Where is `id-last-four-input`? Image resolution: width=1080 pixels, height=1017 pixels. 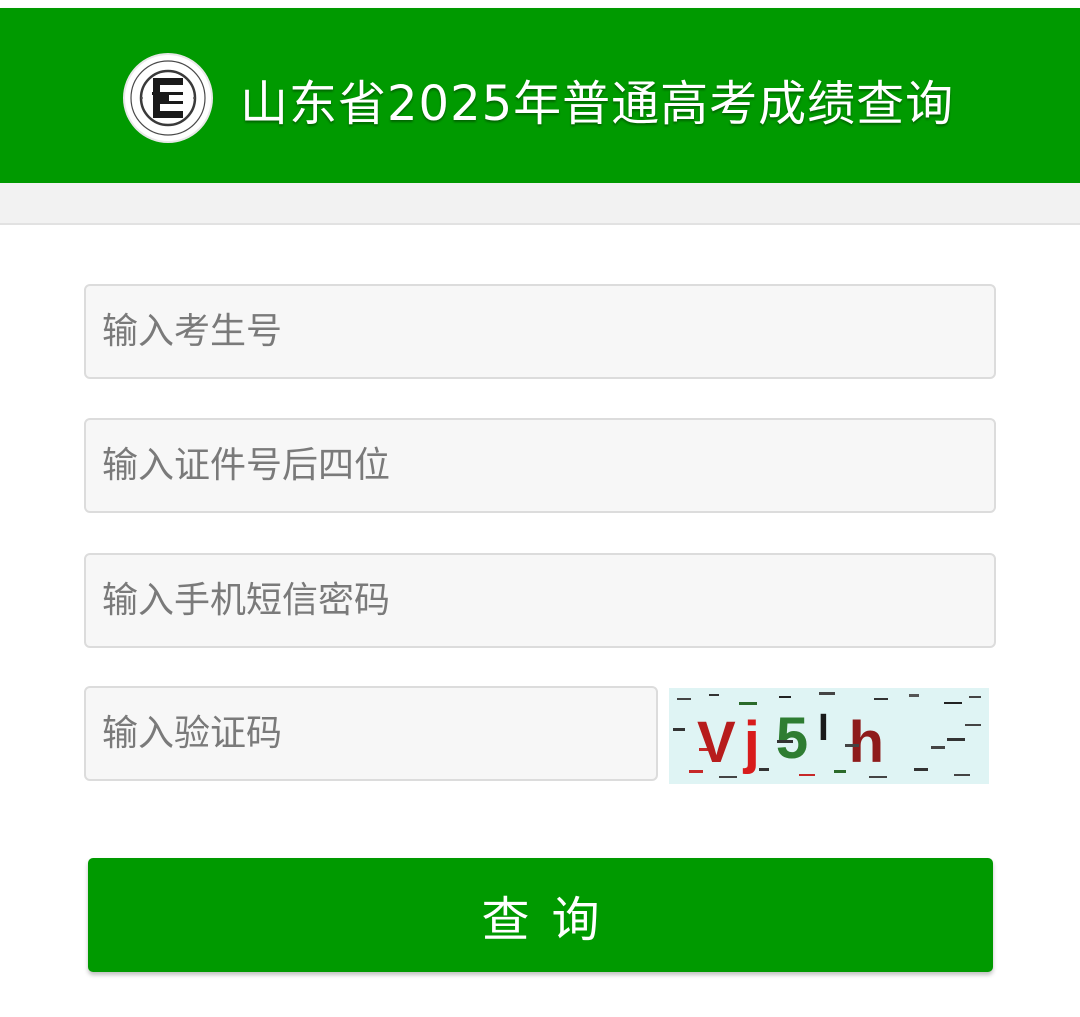
id-last-four-input is located at coordinates (540, 465).